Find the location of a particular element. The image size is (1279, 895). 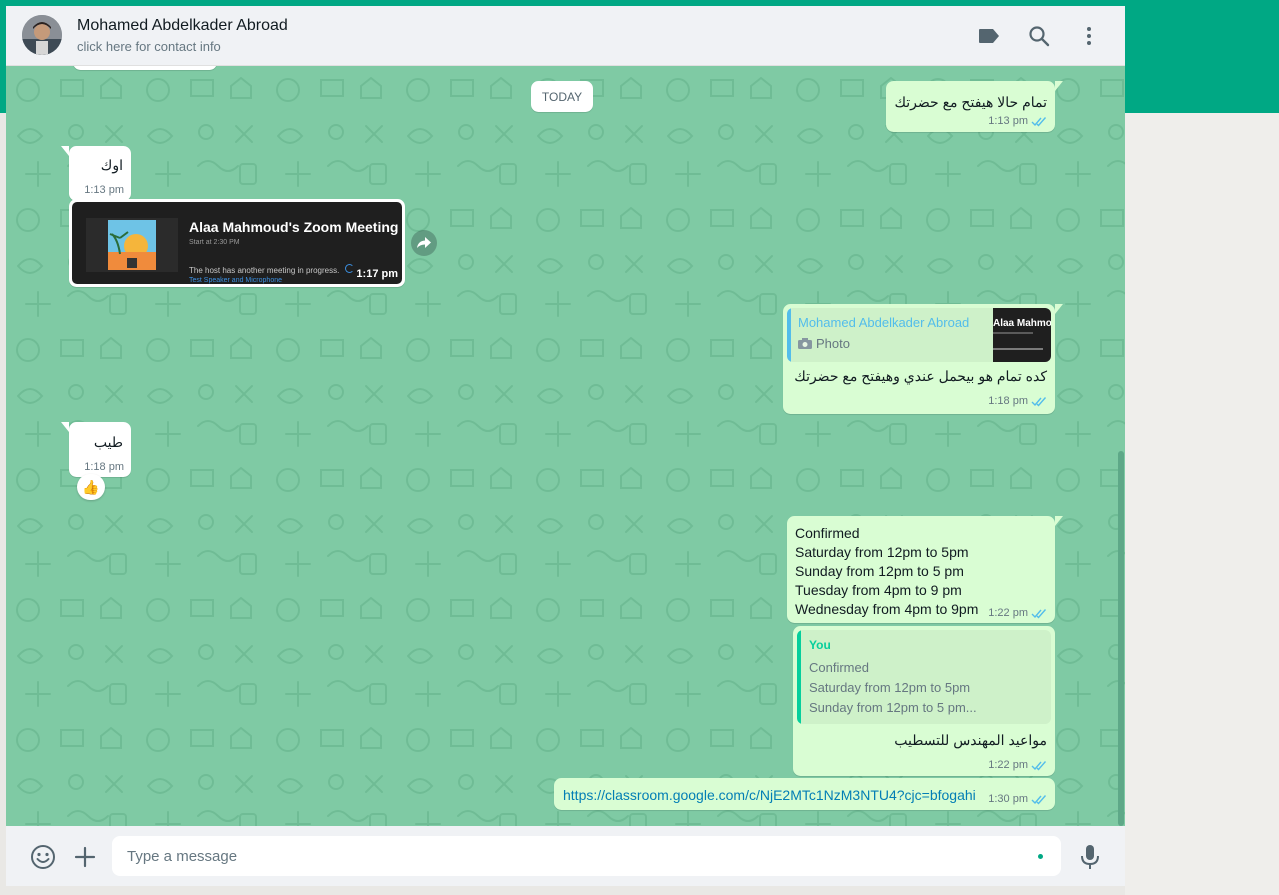

forward-icon is located at coordinates (424, 243).